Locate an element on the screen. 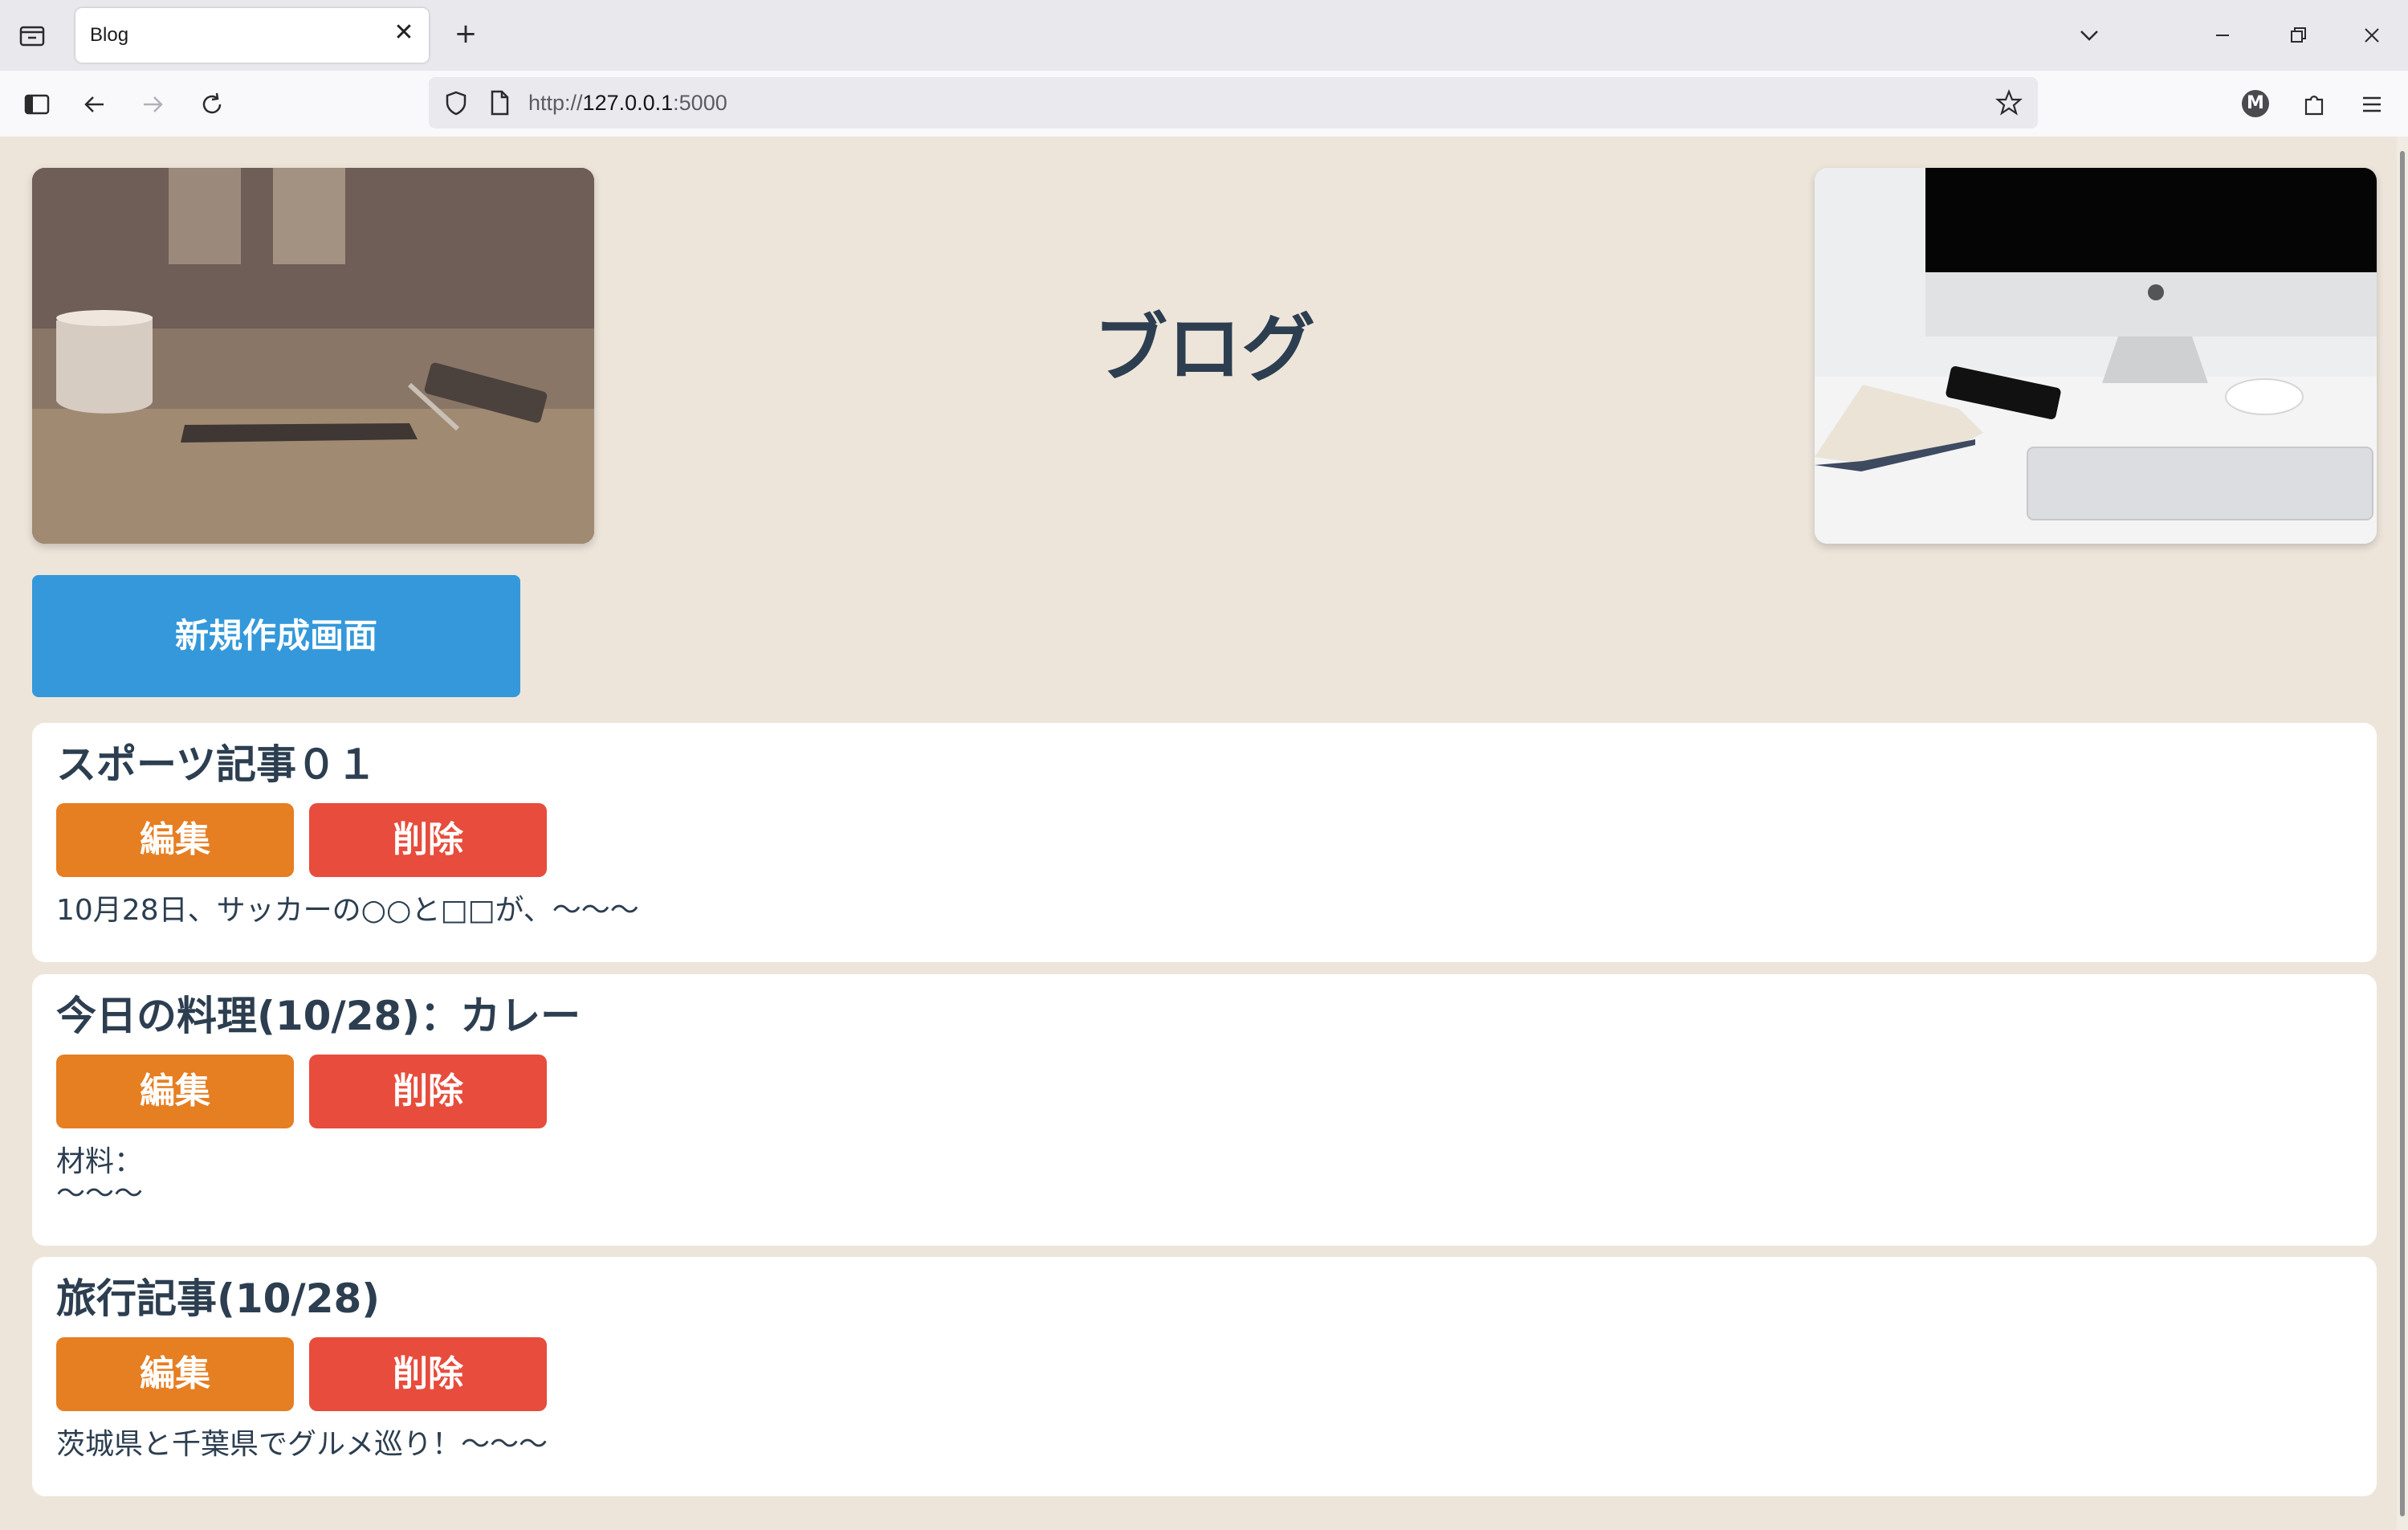  profile-avatar-icon: M is located at coordinates (2255, 104).